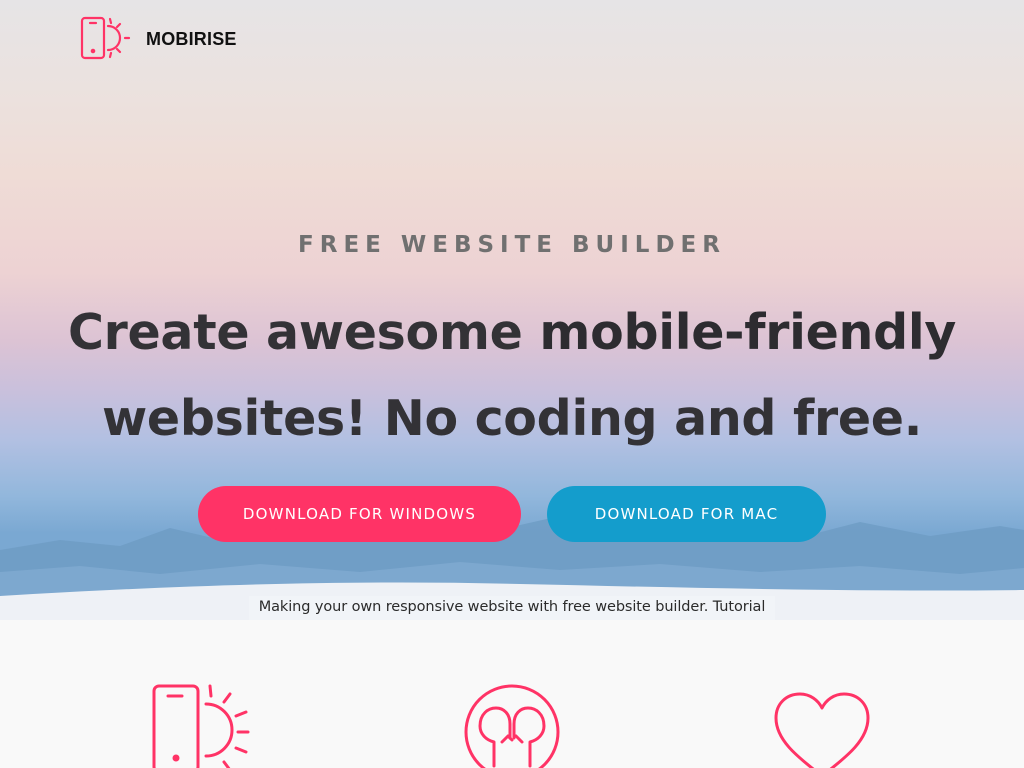 Image resolution: width=1024 pixels, height=768 pixels. I want to click on brand-name: MOBIRISE, so click(191, 39).